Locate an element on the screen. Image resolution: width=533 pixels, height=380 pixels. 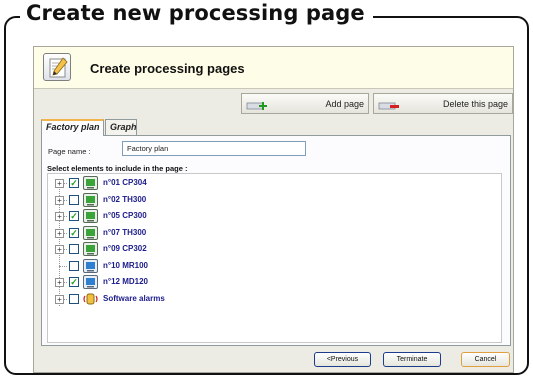
dialog-header-title: Create processing pages is located at coordinates (167, 68).